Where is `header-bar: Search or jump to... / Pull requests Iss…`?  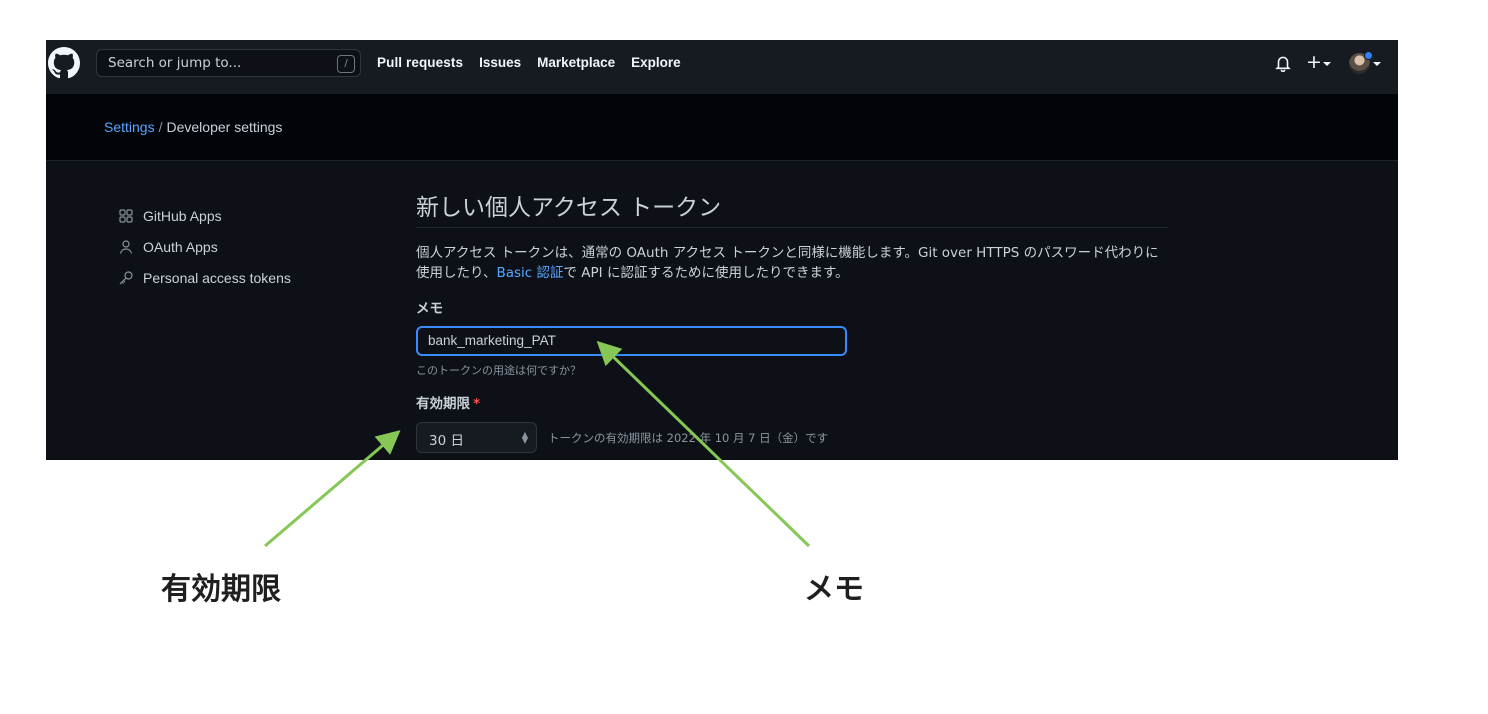
header-bar: Search or jump to... / Pull requests Iss… is located at coordinates (722, 67).